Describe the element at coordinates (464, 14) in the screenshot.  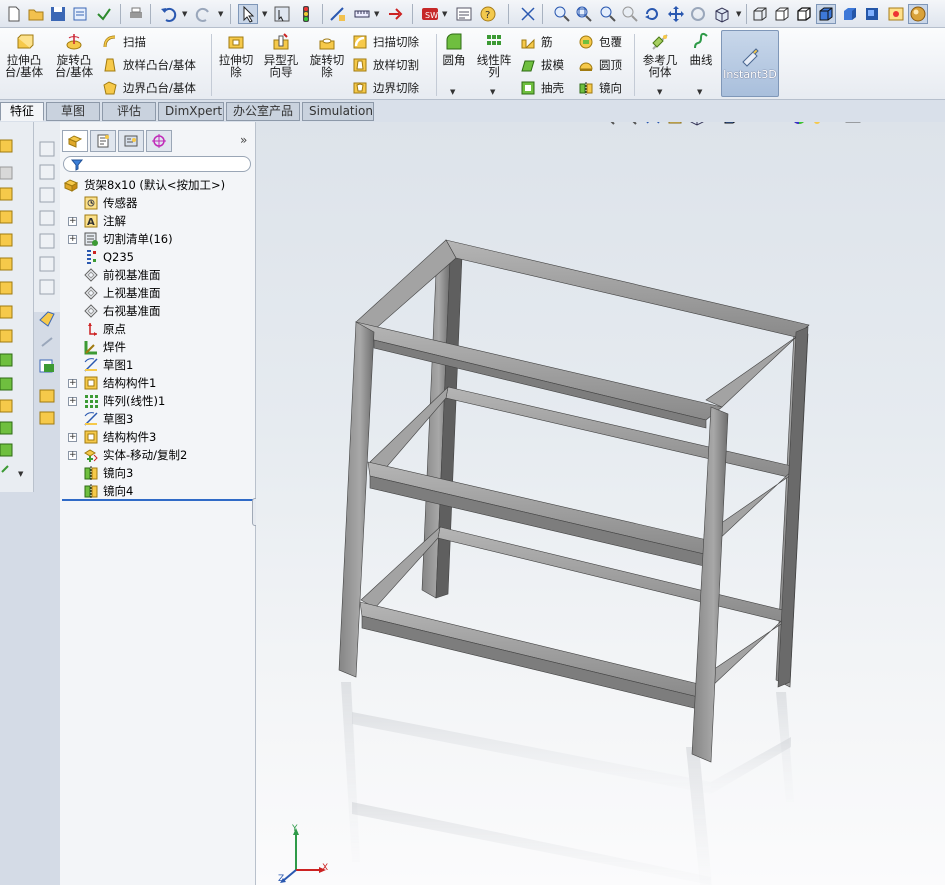
I see `options-icon` at that location.